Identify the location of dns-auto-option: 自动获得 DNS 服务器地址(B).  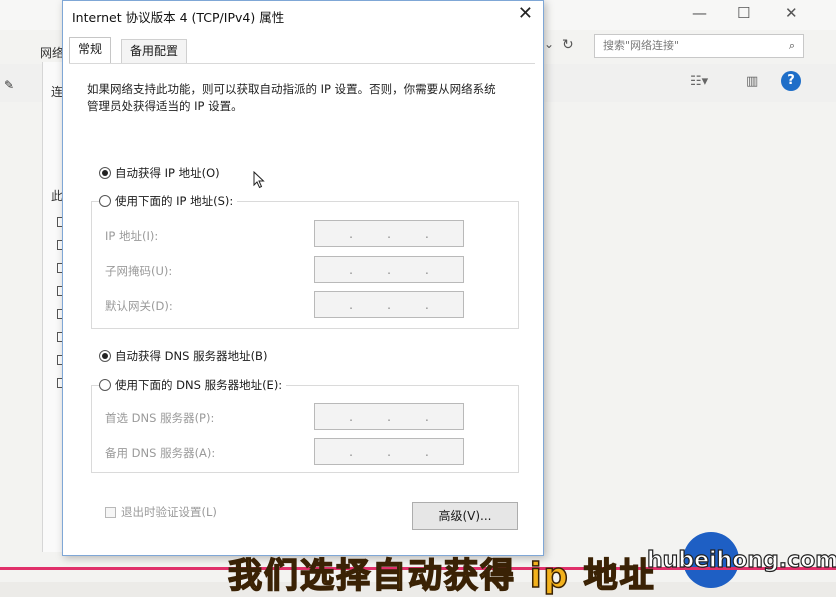
(183, 356).